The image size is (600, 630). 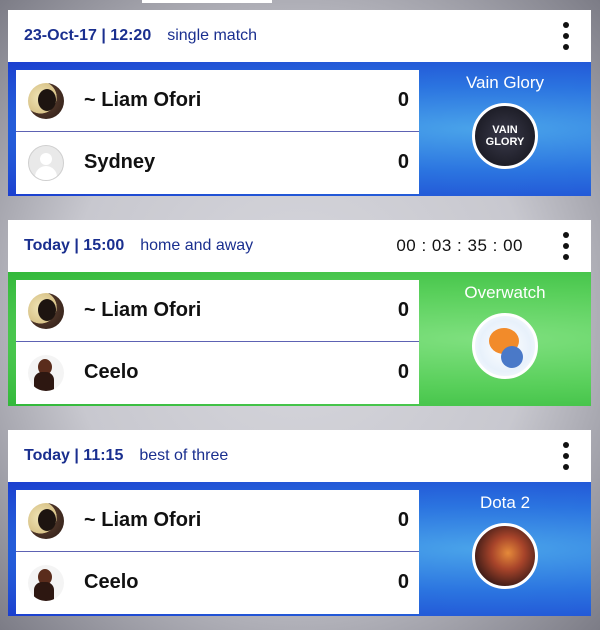 I want to click on match-mode: home and away, so click(x=197, y=245).